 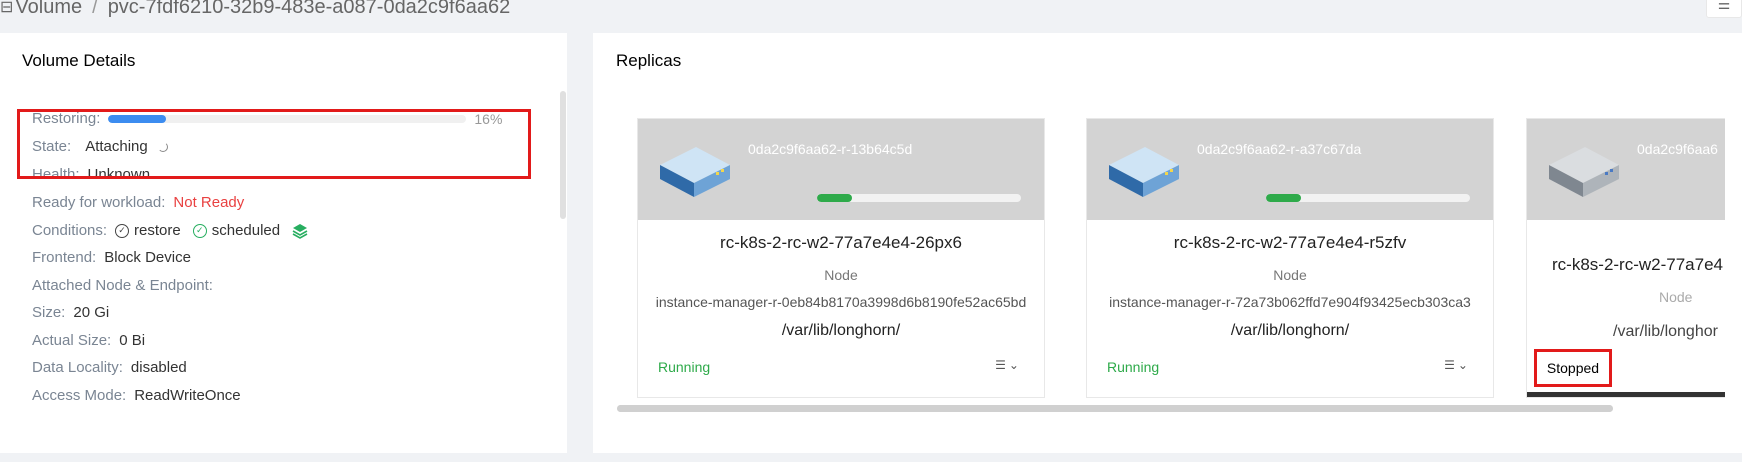 What do you see at coordinates (1626, 394) in the screenshot?
I see `replica-card-bottom-bar` at bounding box center [1626, 394].